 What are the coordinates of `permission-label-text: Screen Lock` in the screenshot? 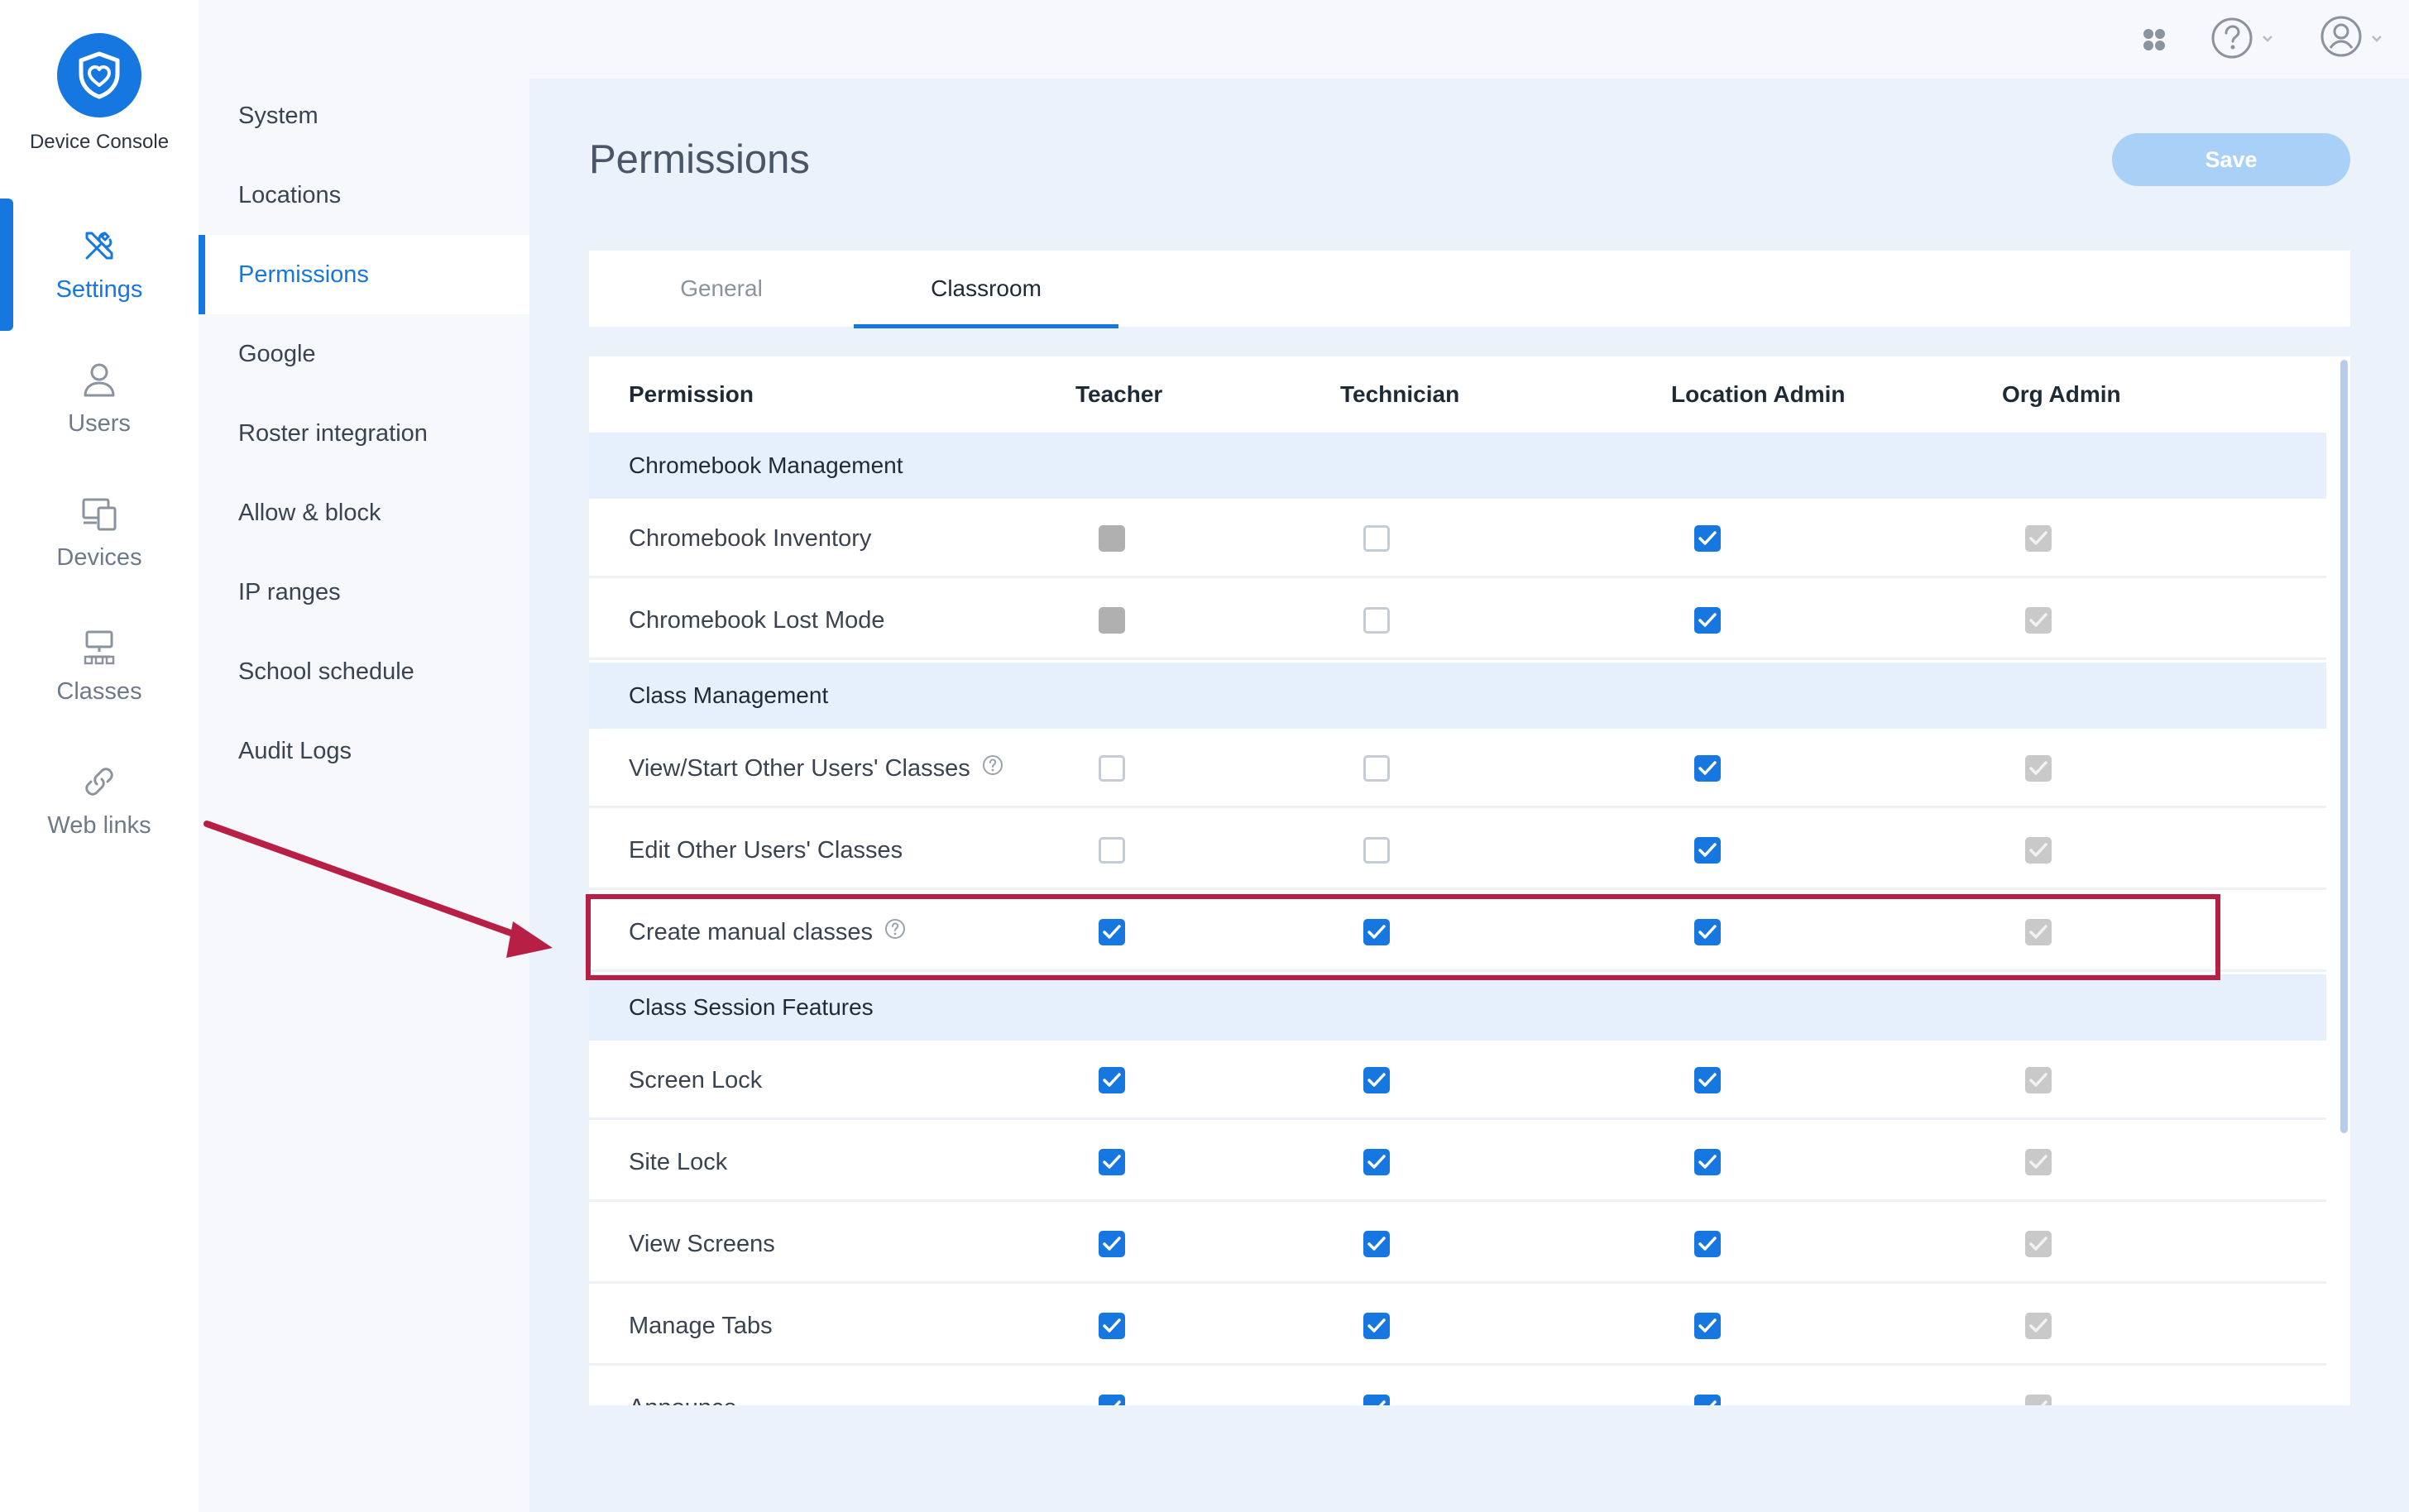 It's located at (696, 1079).